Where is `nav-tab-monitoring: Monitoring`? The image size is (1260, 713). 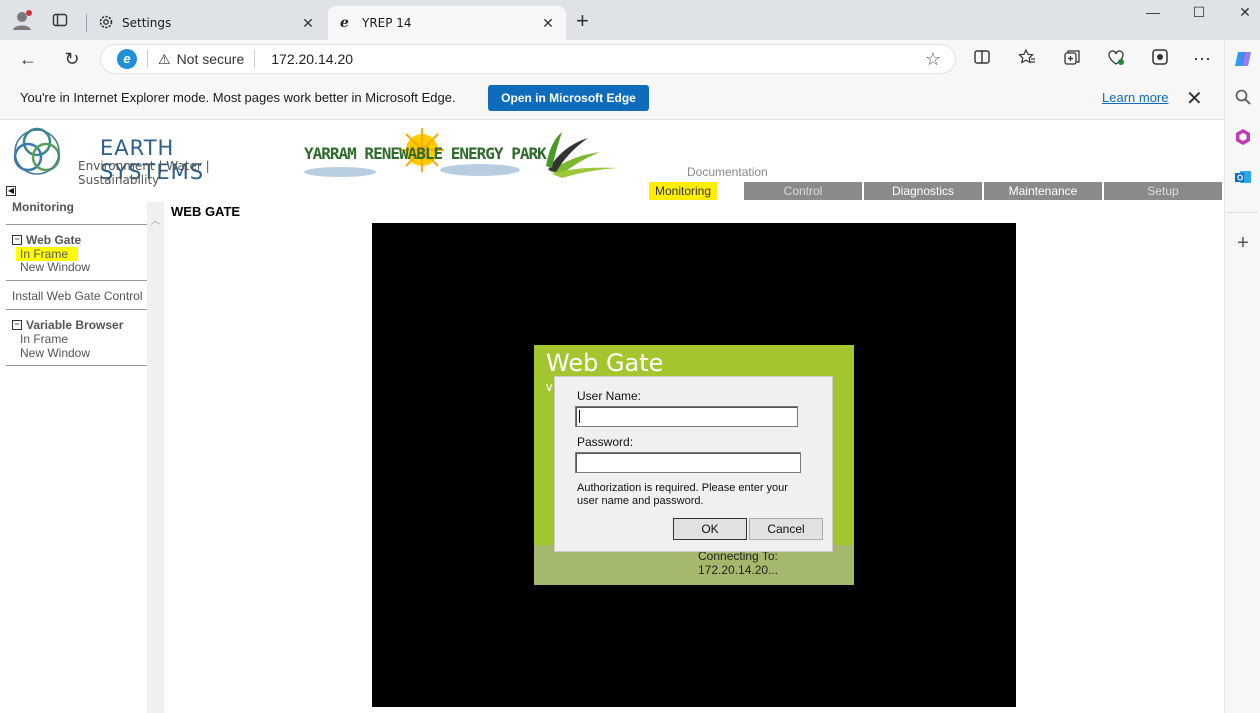 nav-tab-monitoring: Monitoring is located at coordinates (683, 191).